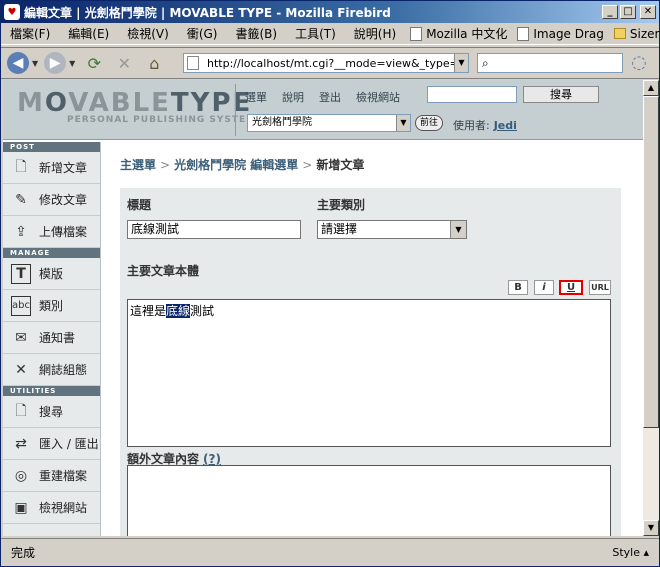 Image resolution: width=660 pixels, height=567 pixels. What do you see at coordinates (63, 168) in the screenshot?
I see `sidebar-item-label: 新增文章` at bounding box center [63, 168].